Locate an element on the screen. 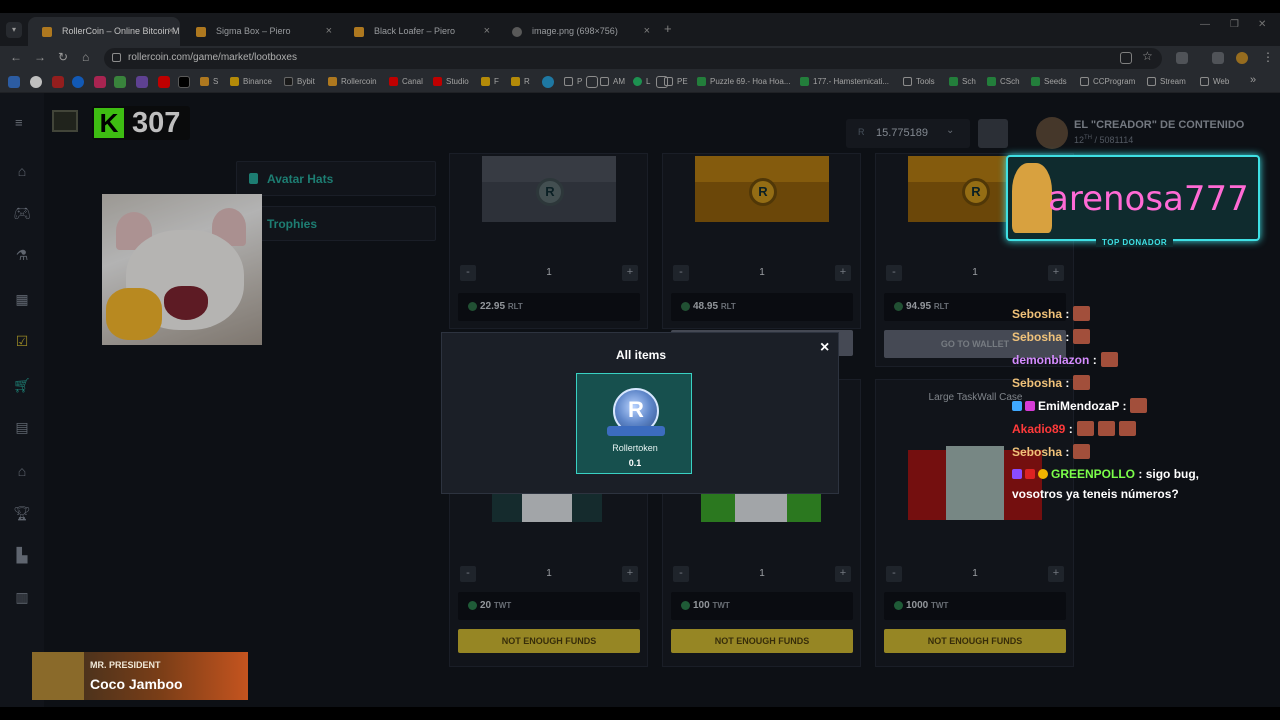 This screenshot has width=1280, height=720. minimize-icon: — is located at coordinates (1205, 24).